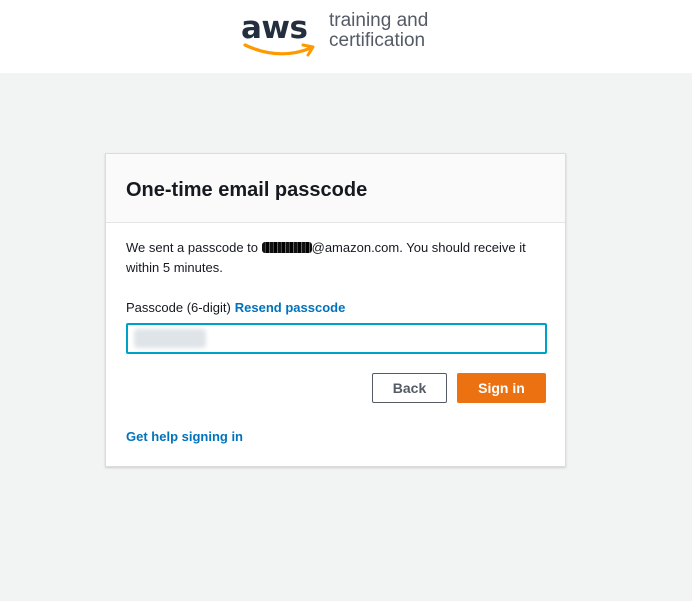 The width and height of the screenshot is (692, 601). I want to click on logo-tagline: training and certification, so click(378, 31).